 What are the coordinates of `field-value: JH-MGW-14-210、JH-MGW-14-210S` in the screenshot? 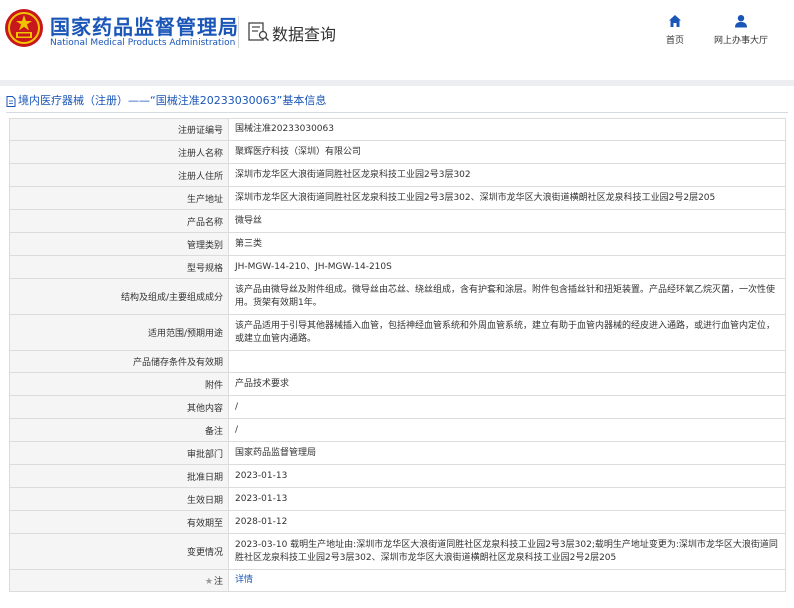 It's located at (507, 267).